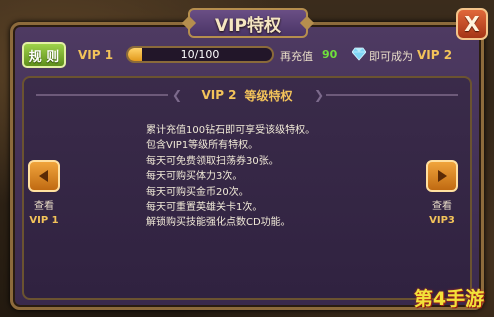 Image resolution: width=494 pixels, height=317 pixels. I want to click on arrow-left-icon, so click(43, 176).